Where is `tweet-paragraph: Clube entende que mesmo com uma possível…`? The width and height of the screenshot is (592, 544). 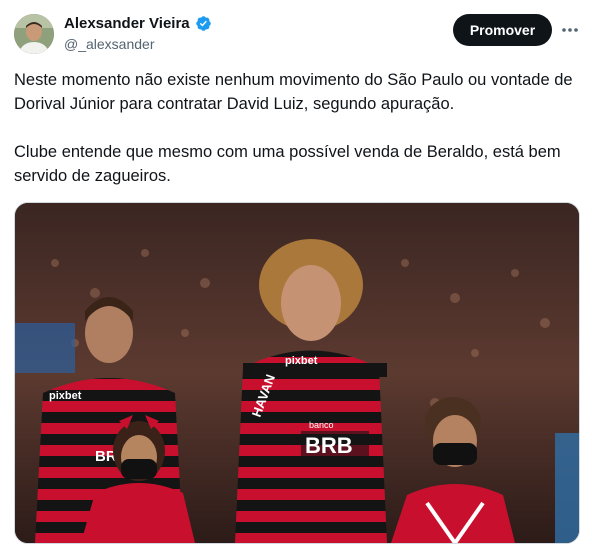
tweet-paragraph: Clube entende que mesmo com uma possível… is located at coordinates (287, 164).